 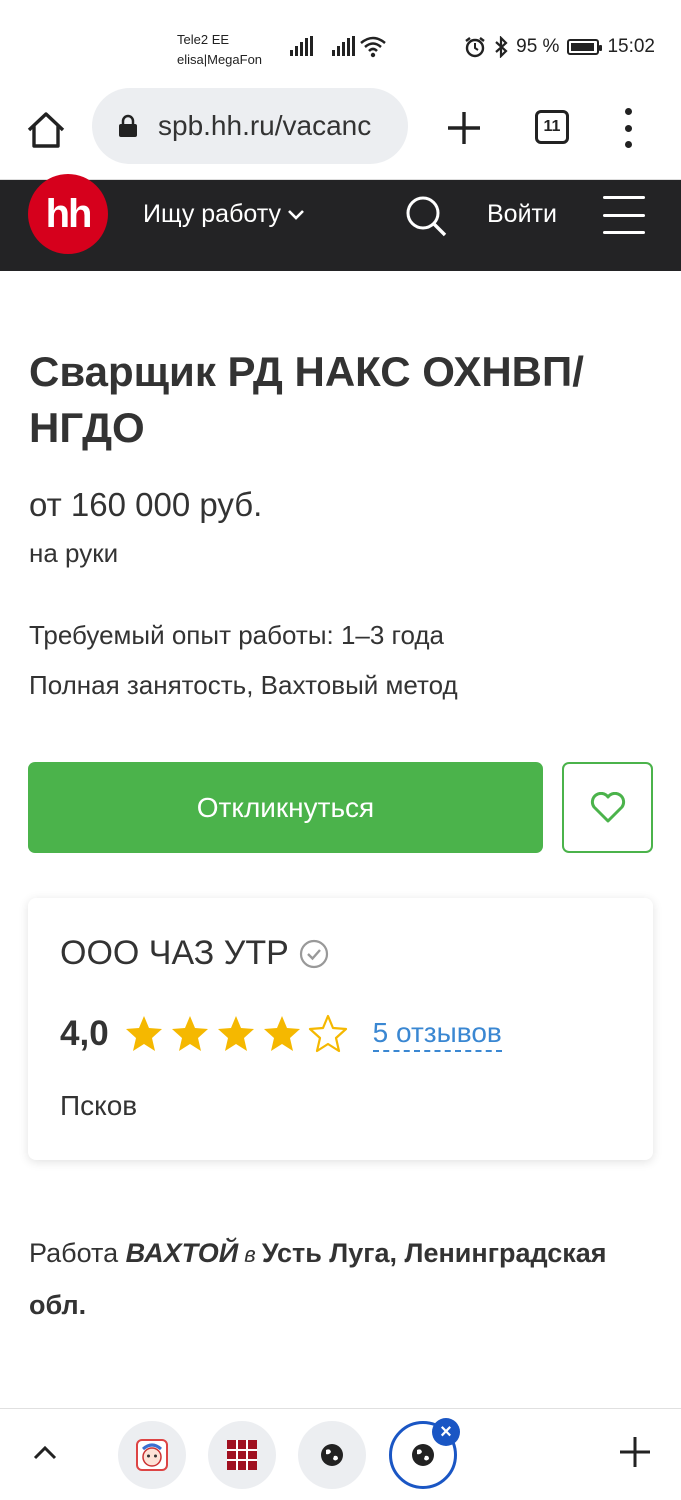 I want to click on chevron-down-icon, so click(x=296, y=214).